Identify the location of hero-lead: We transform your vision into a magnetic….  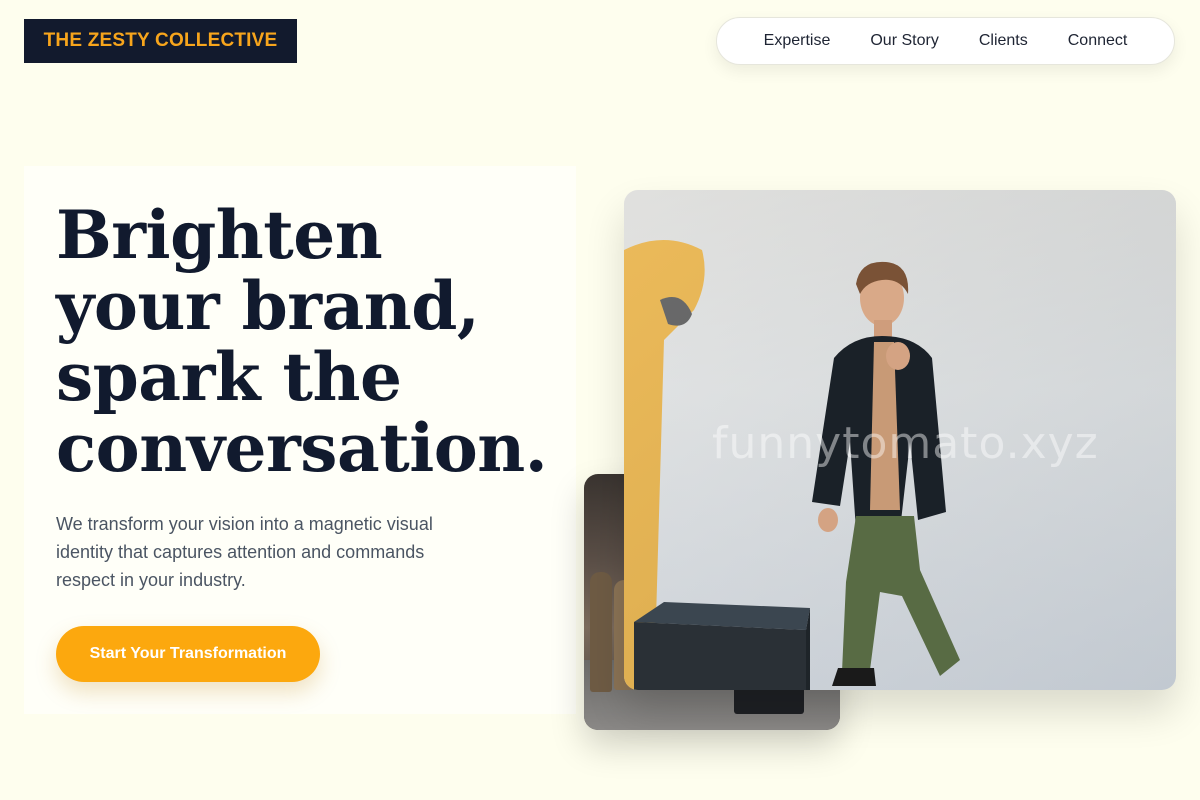
(244, 552).